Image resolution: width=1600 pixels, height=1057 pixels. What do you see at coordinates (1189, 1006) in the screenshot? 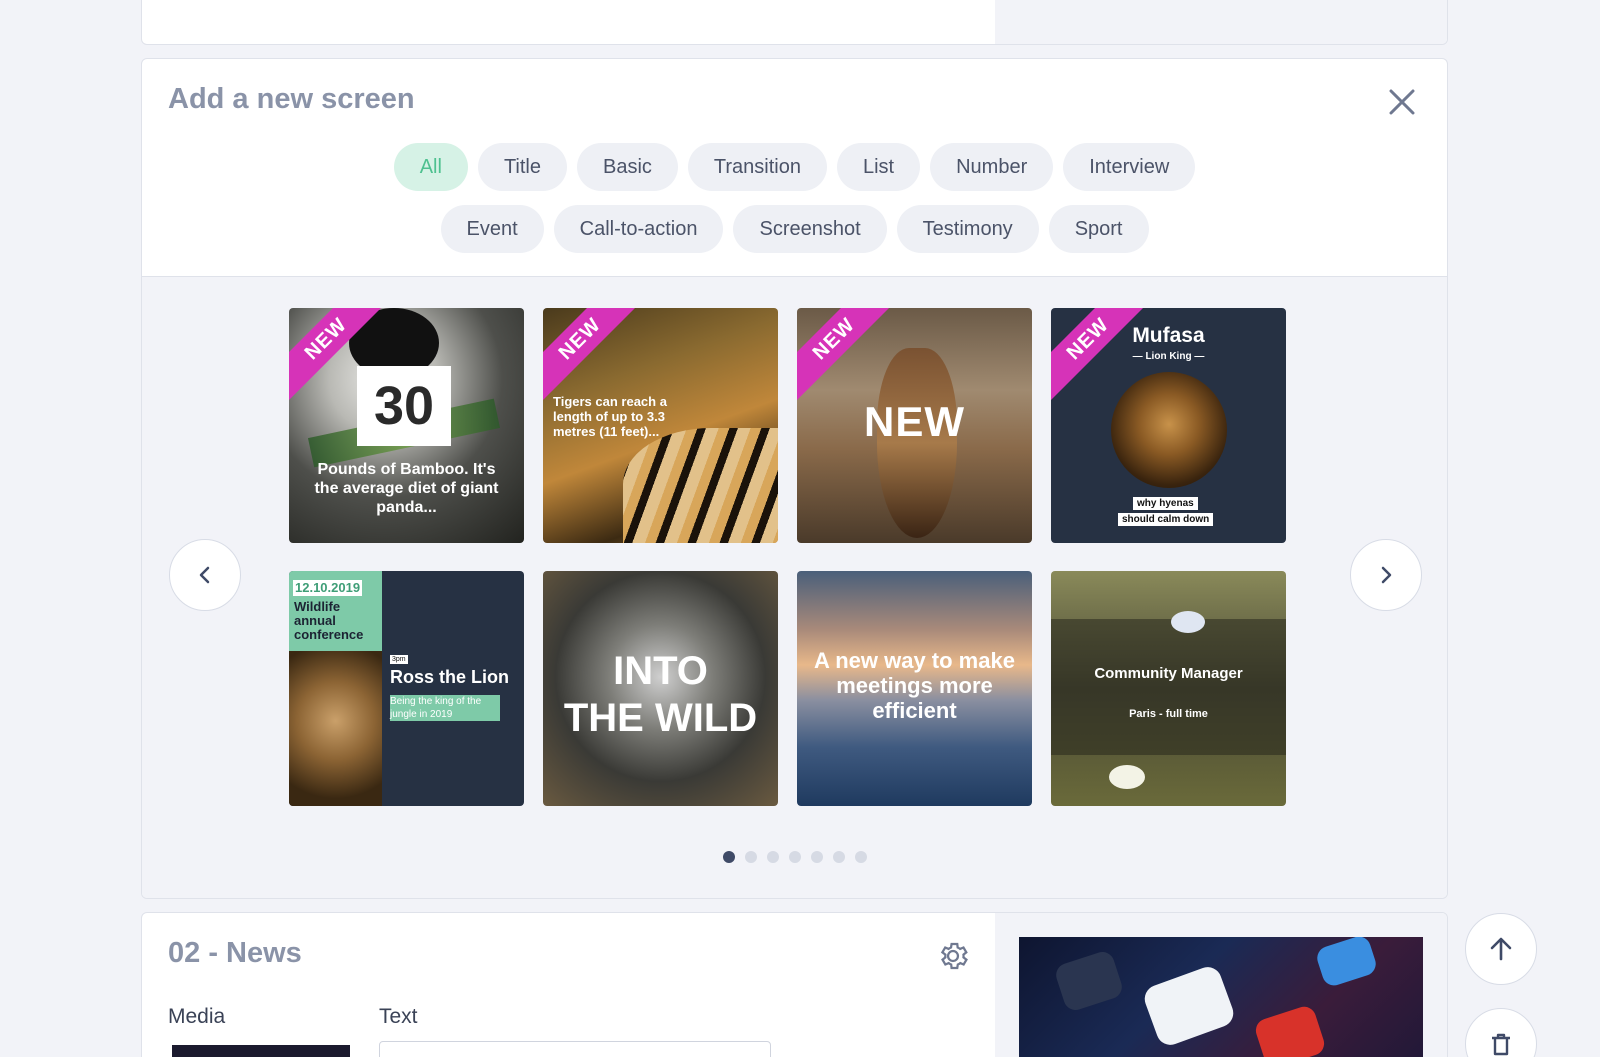
I see `app-icon-vimeo` at bounding box center [1189, 1006].